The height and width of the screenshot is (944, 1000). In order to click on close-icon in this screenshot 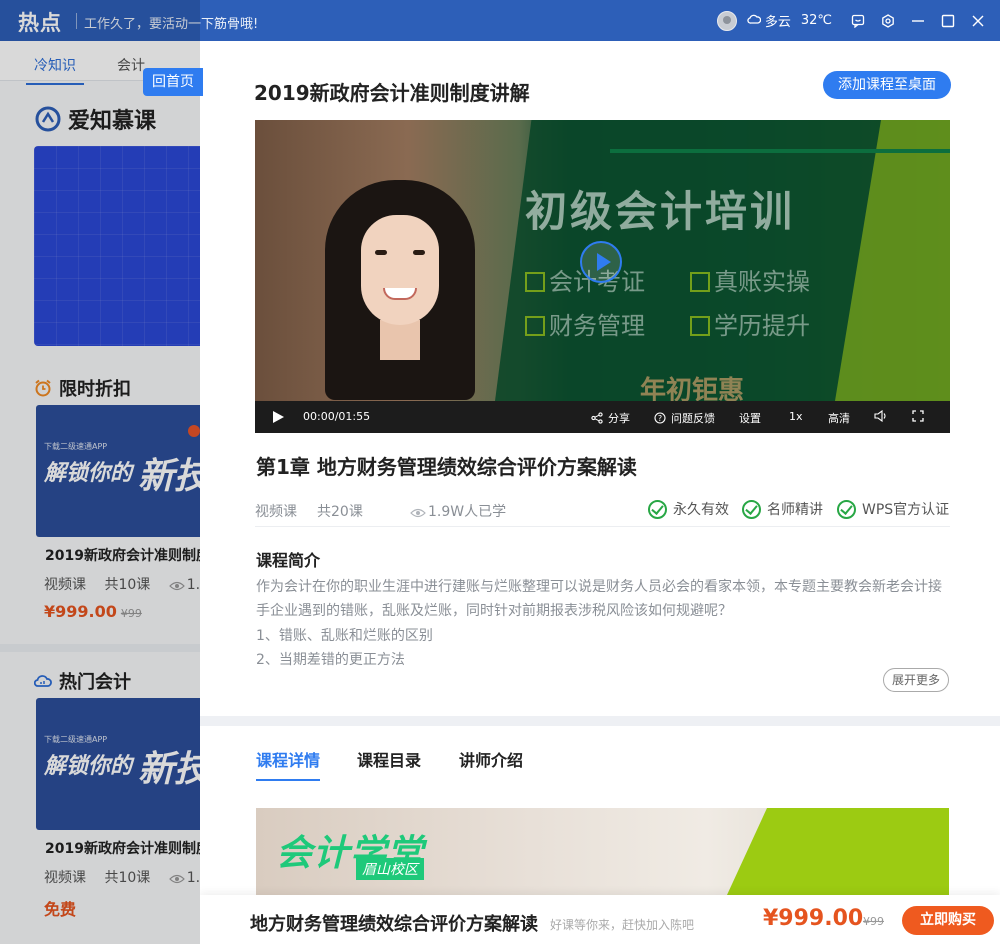, I will do `click(978, 21)`.